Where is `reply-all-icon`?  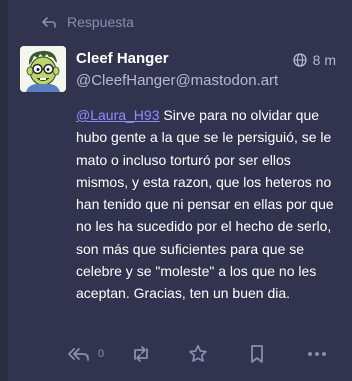
reply-all-icon is located at coordinates (78, 354).